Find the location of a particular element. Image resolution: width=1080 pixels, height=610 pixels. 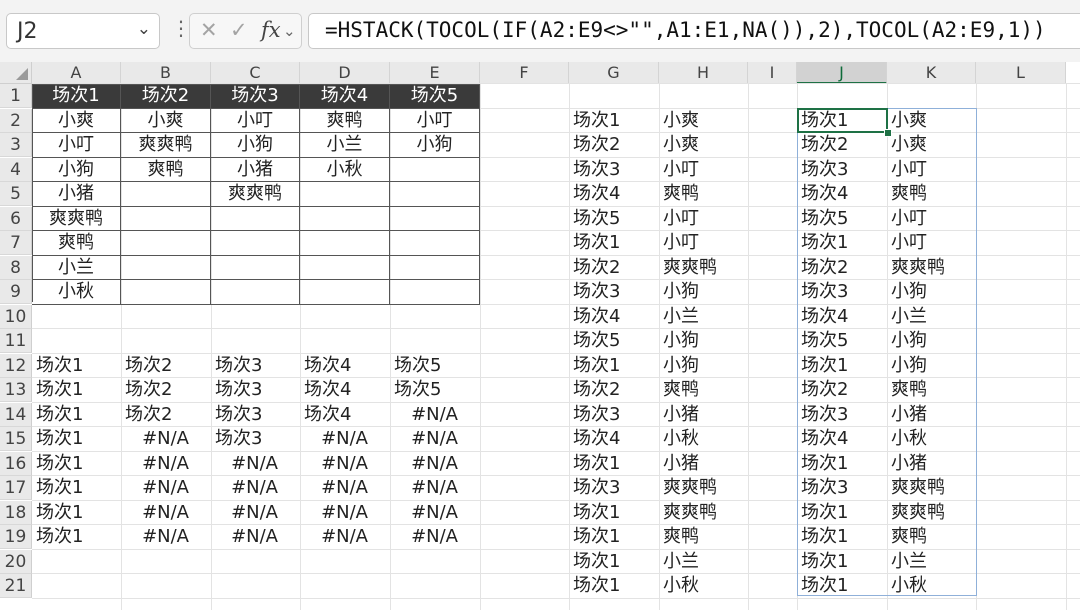

column-header-e: E is located at coordinates (435, 73).